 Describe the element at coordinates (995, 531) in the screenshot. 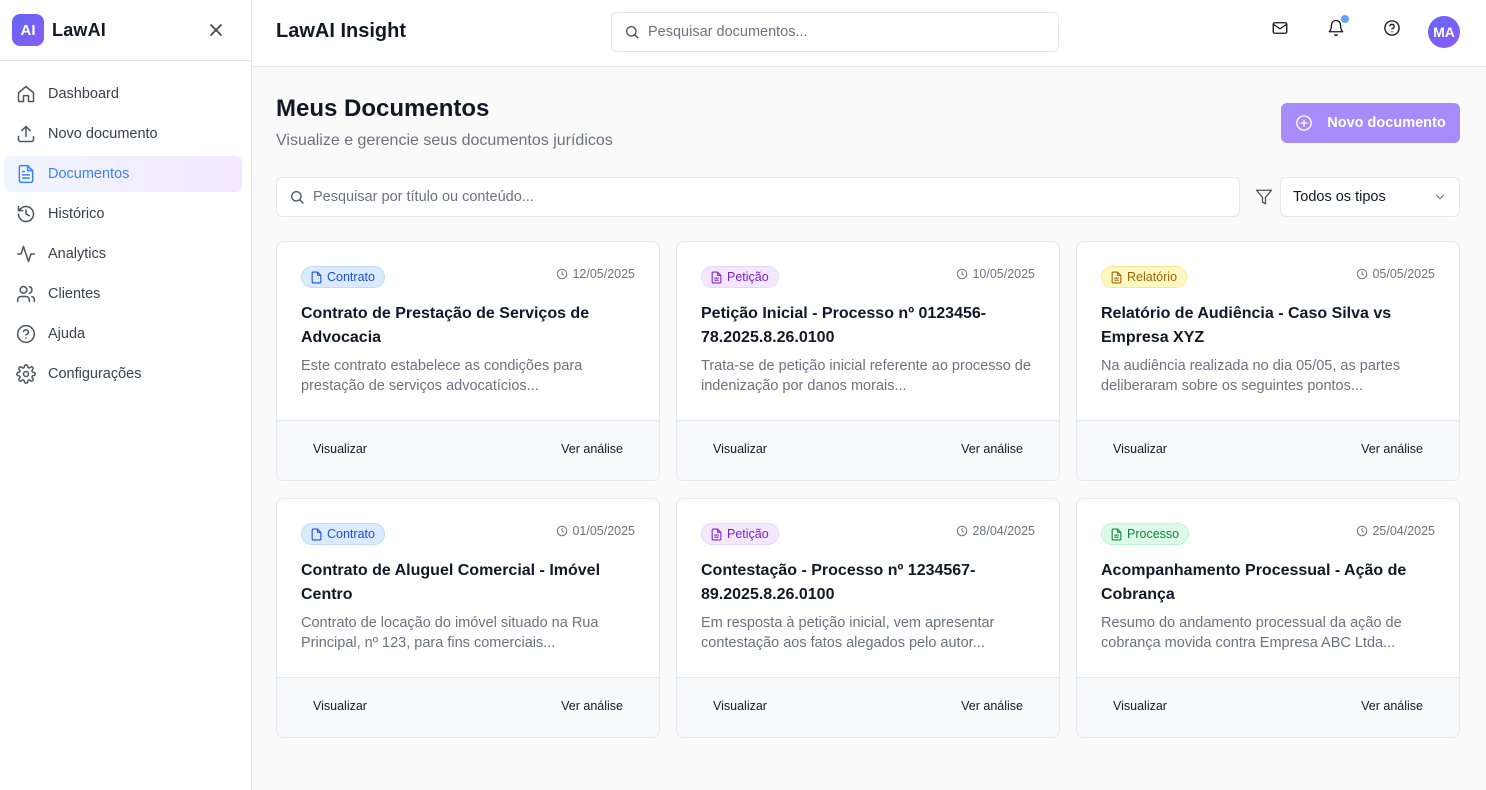

I see `document-date: 28/04/2025` at that location.